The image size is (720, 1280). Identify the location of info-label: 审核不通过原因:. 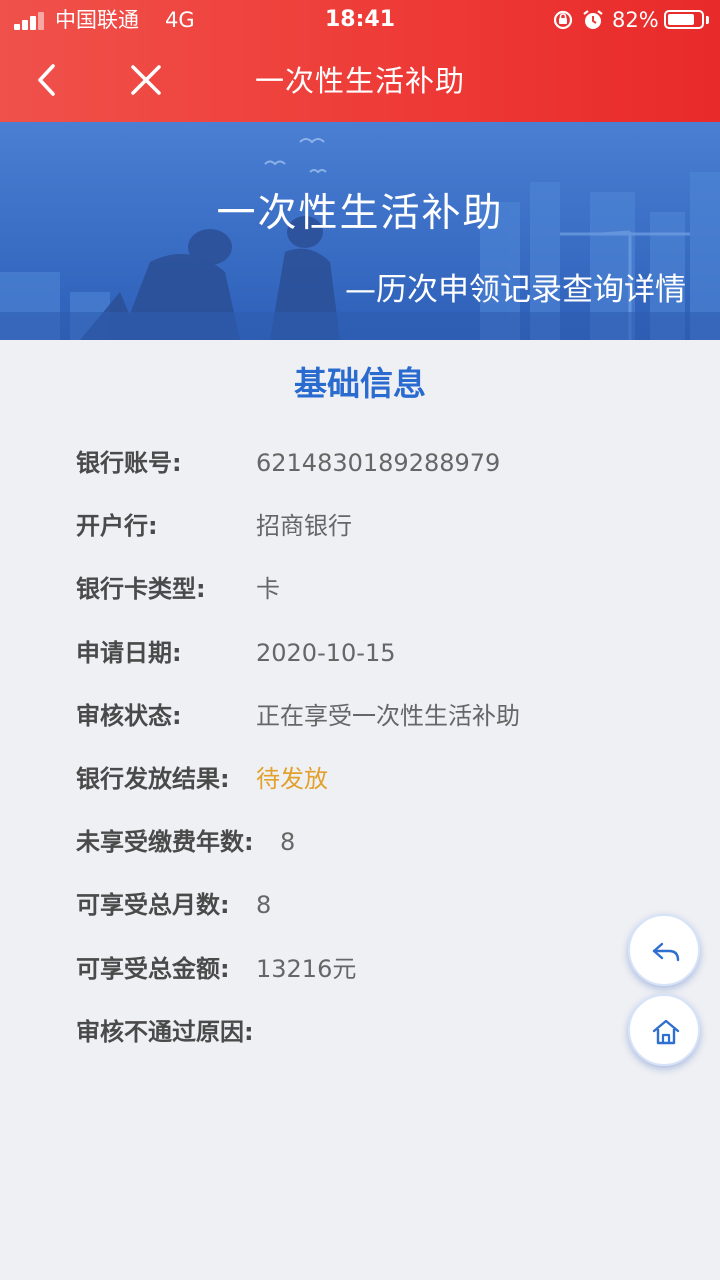
(165, 1031).